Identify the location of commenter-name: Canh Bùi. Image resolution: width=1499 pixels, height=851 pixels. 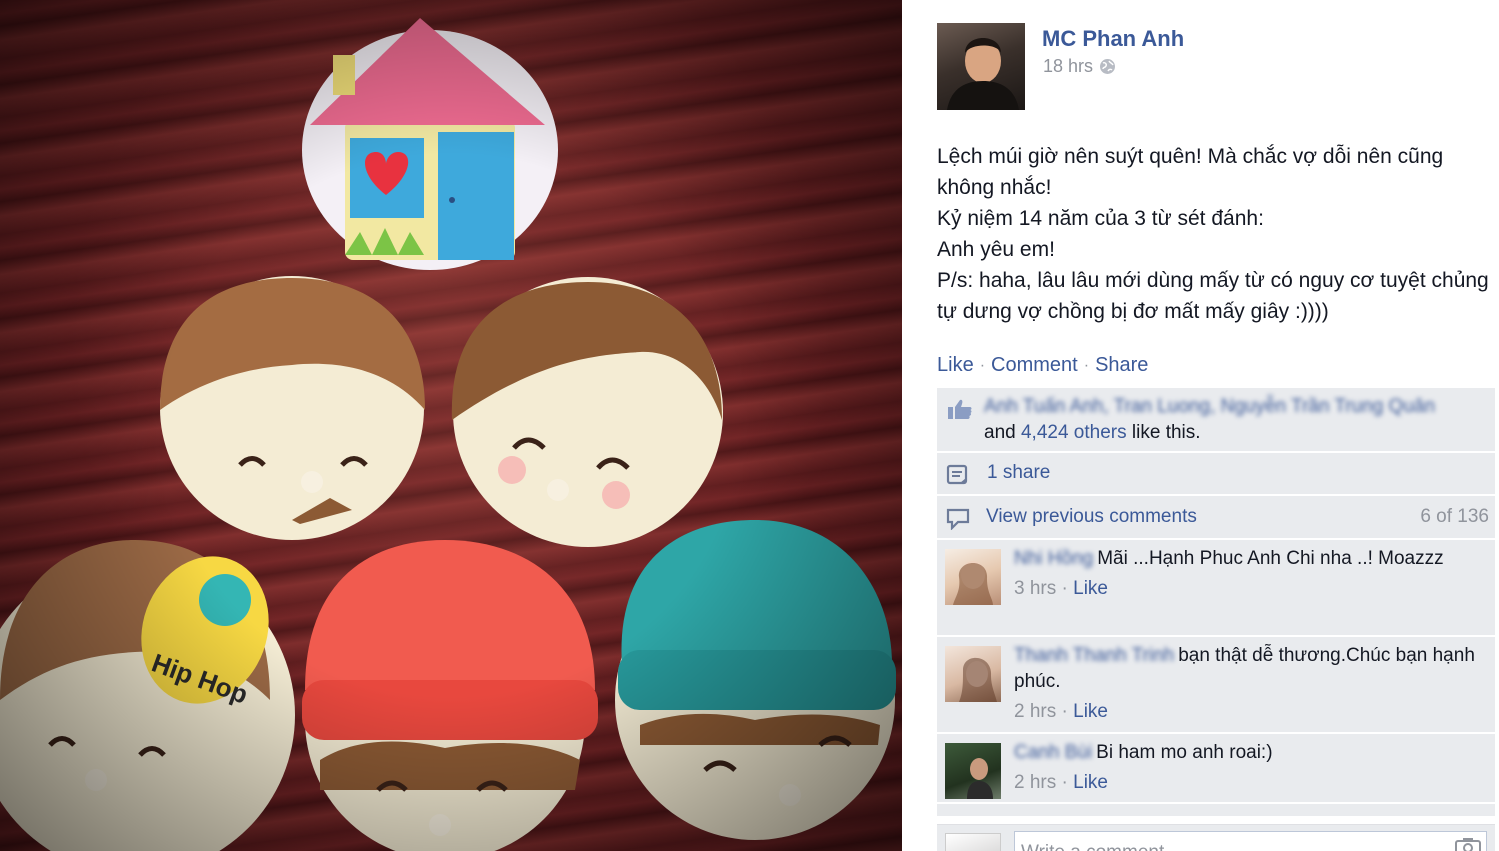
(1053, 752).